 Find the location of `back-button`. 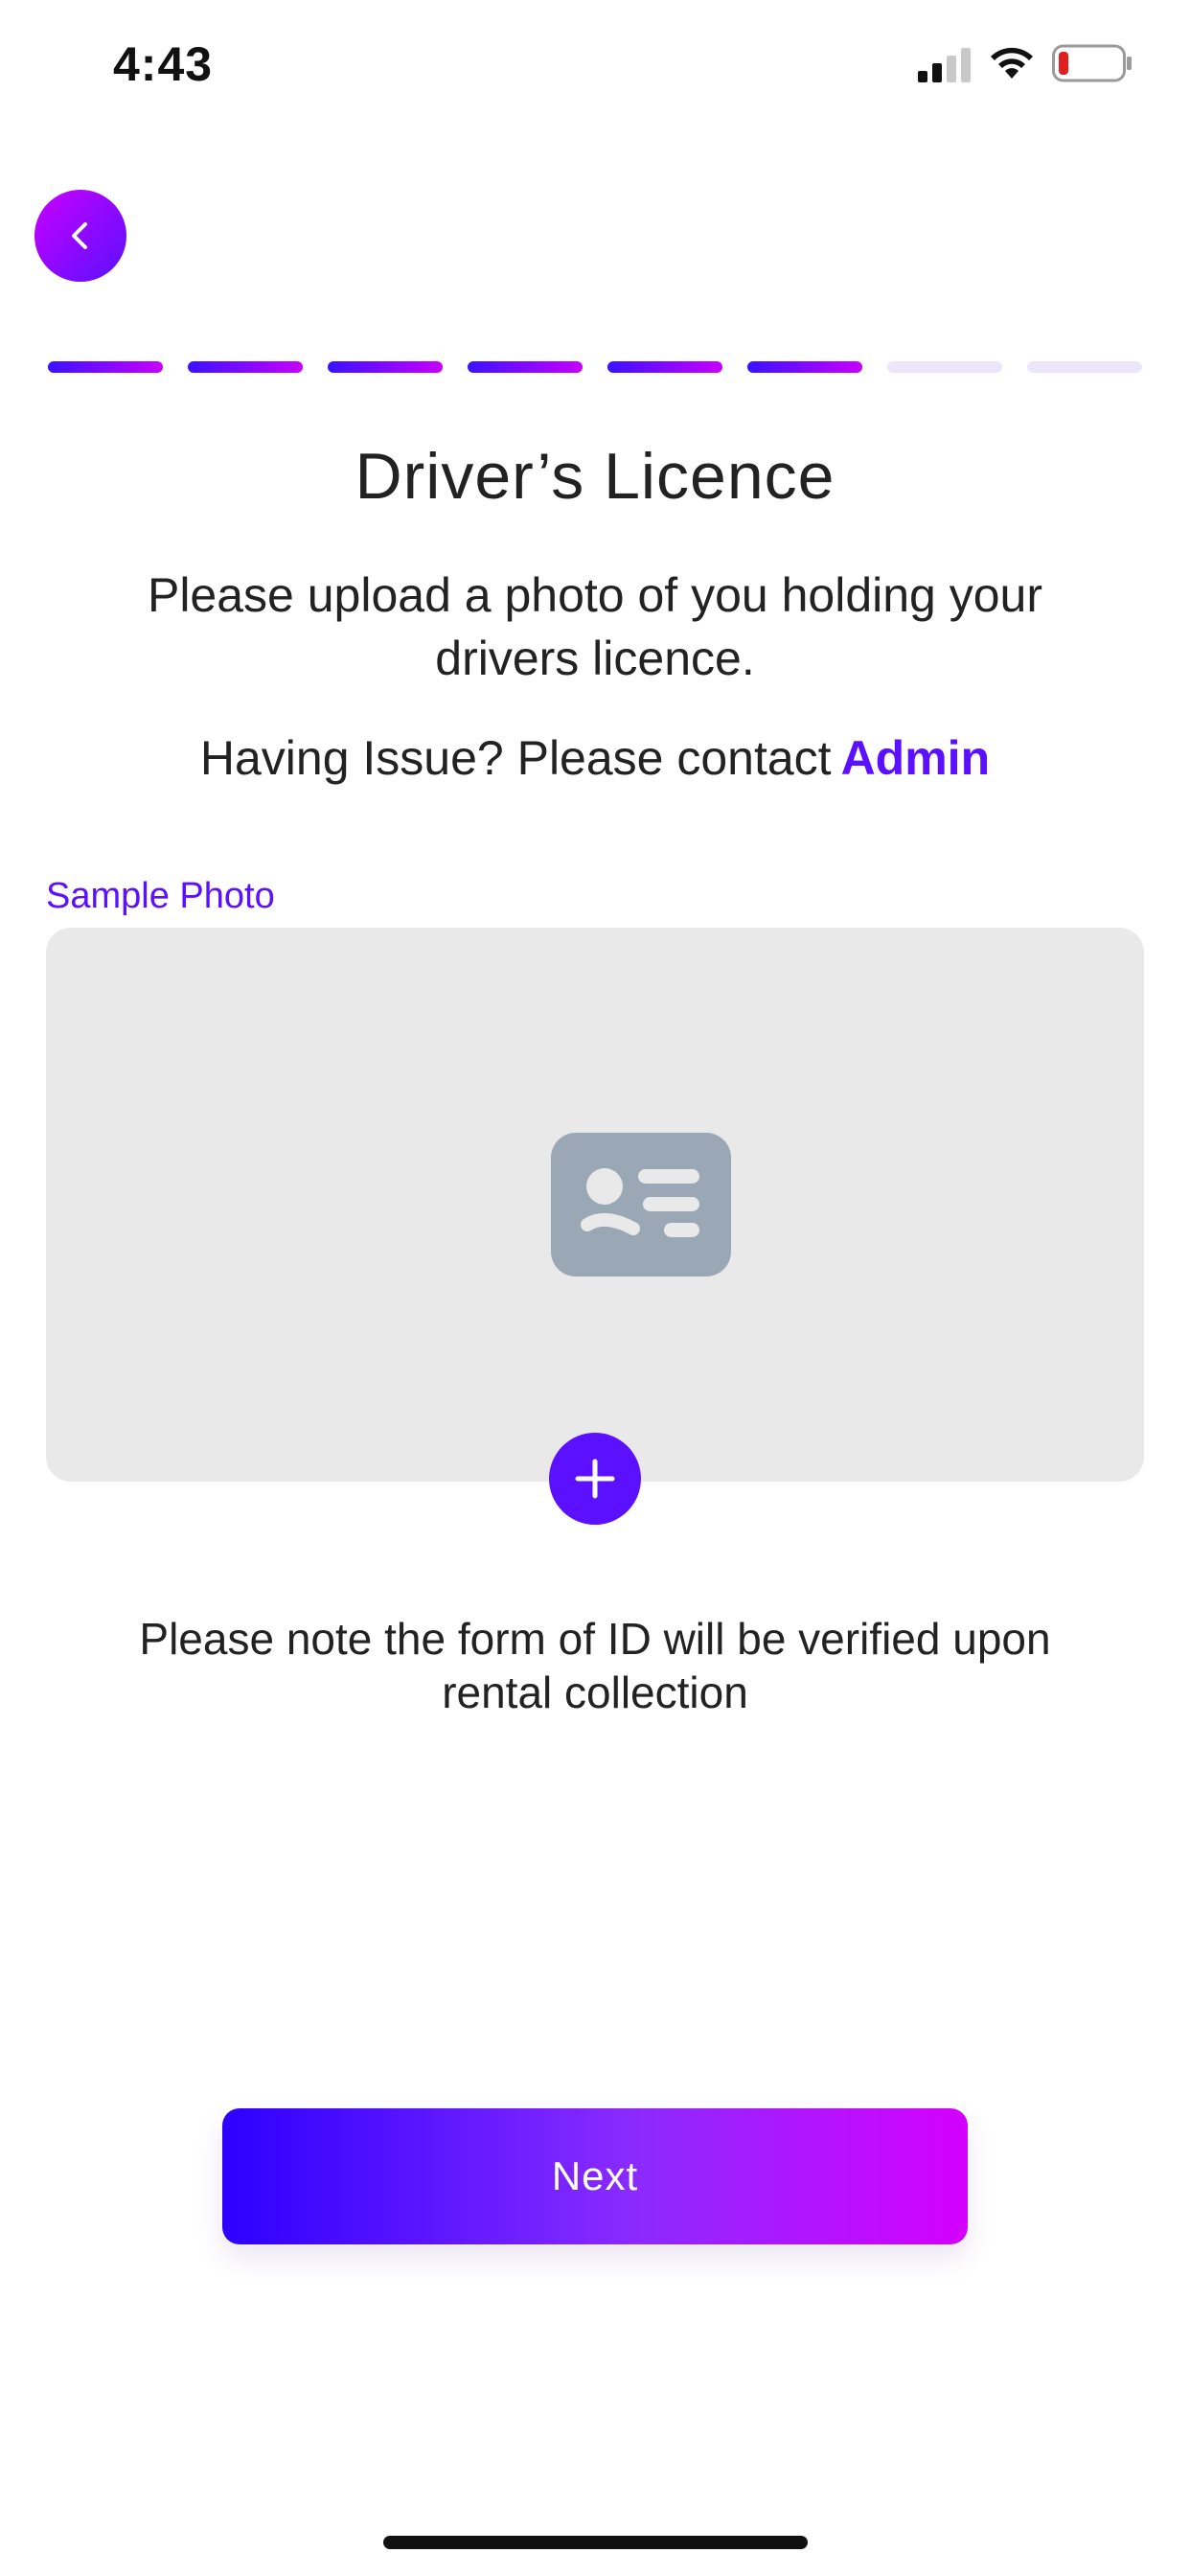

back-button is located at coordinates (80, 236).